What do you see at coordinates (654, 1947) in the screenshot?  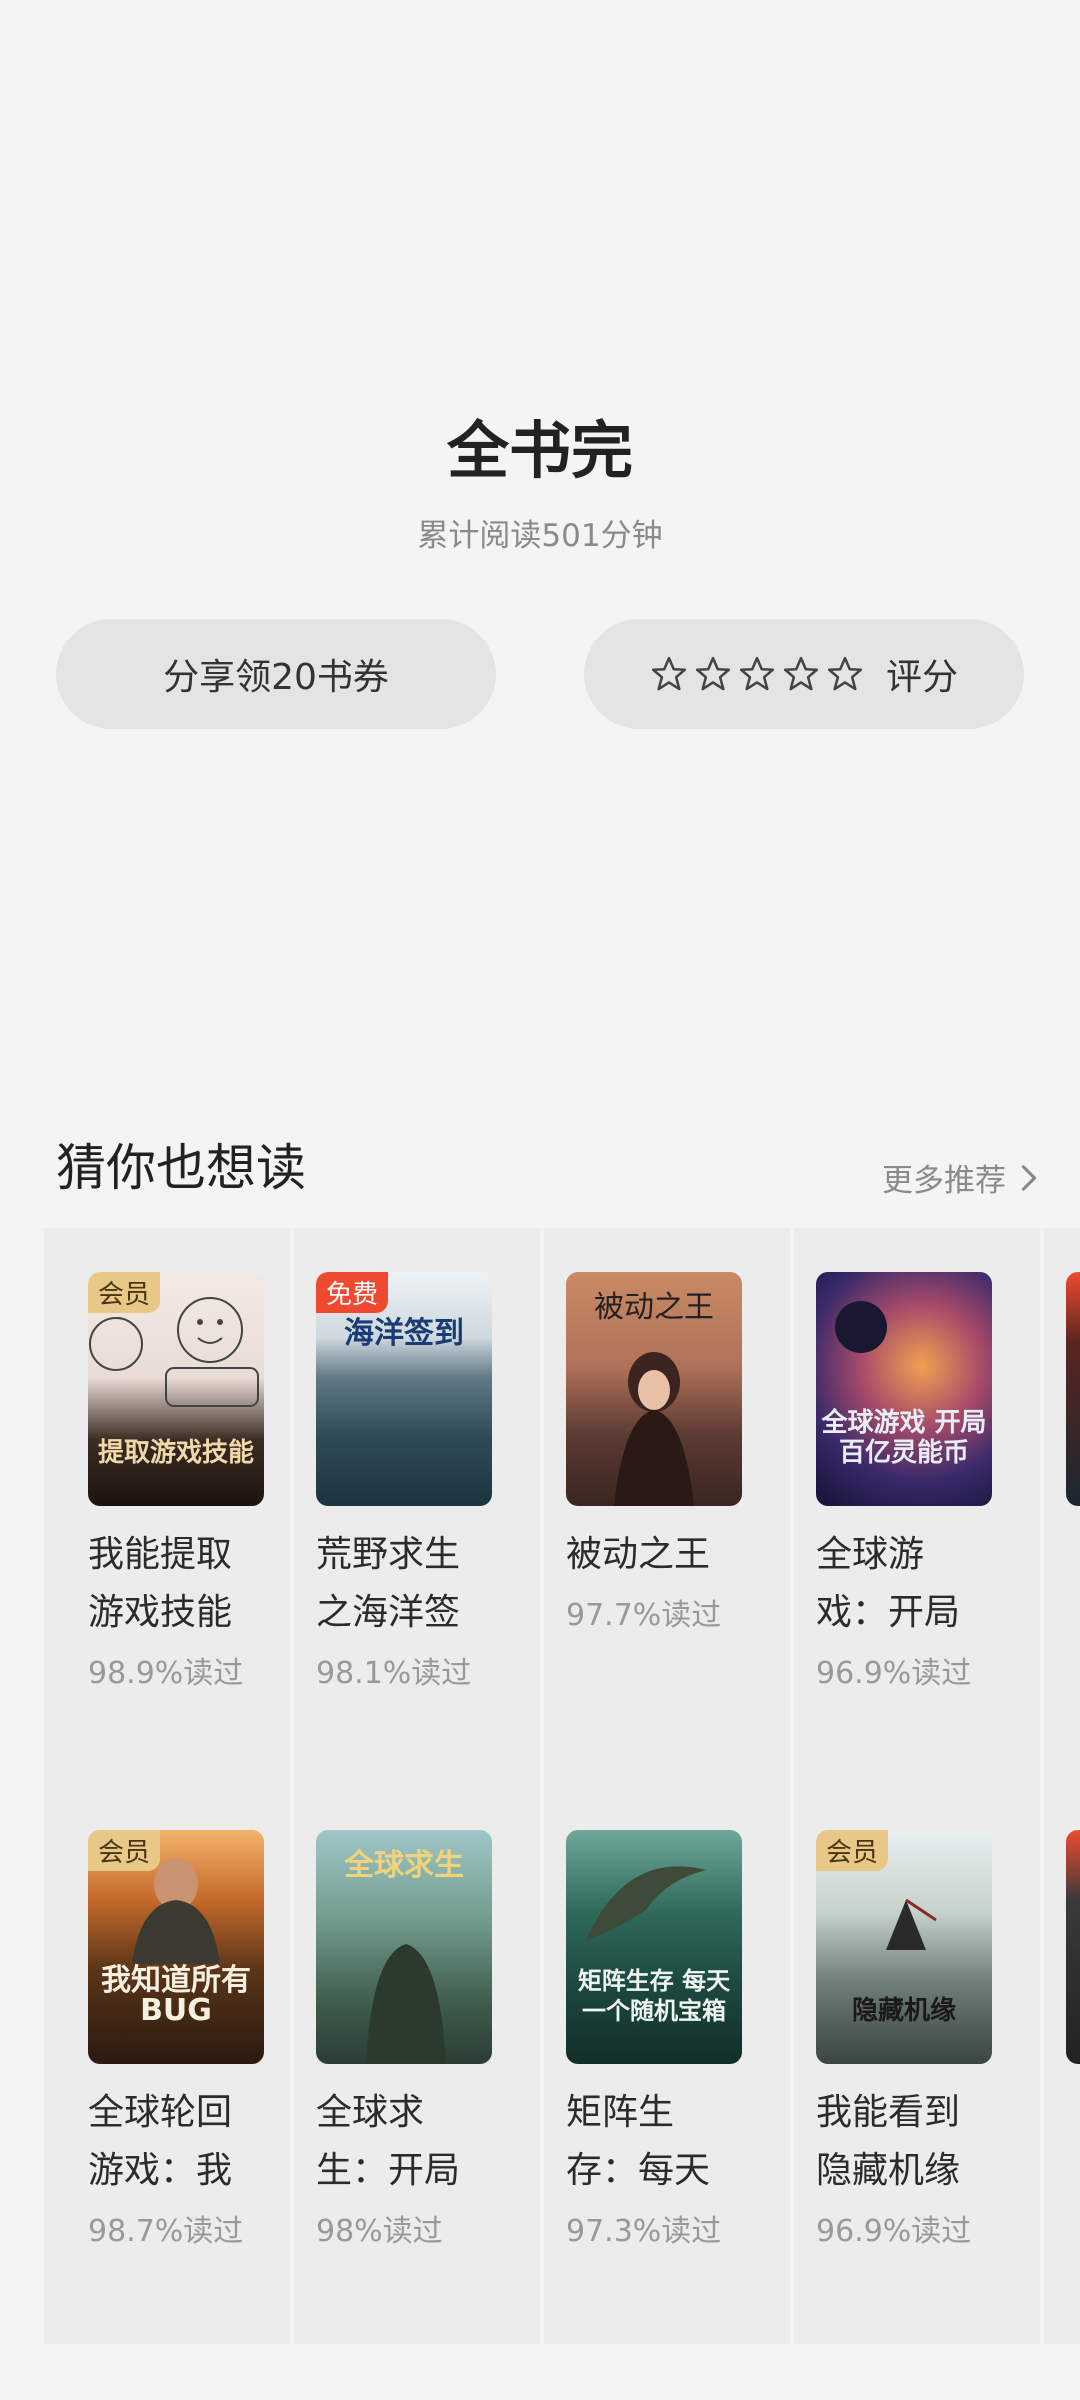 I see `book-cover: 矩阵生存 每天一个随机宝箱` at bounding box center [654, 1947].